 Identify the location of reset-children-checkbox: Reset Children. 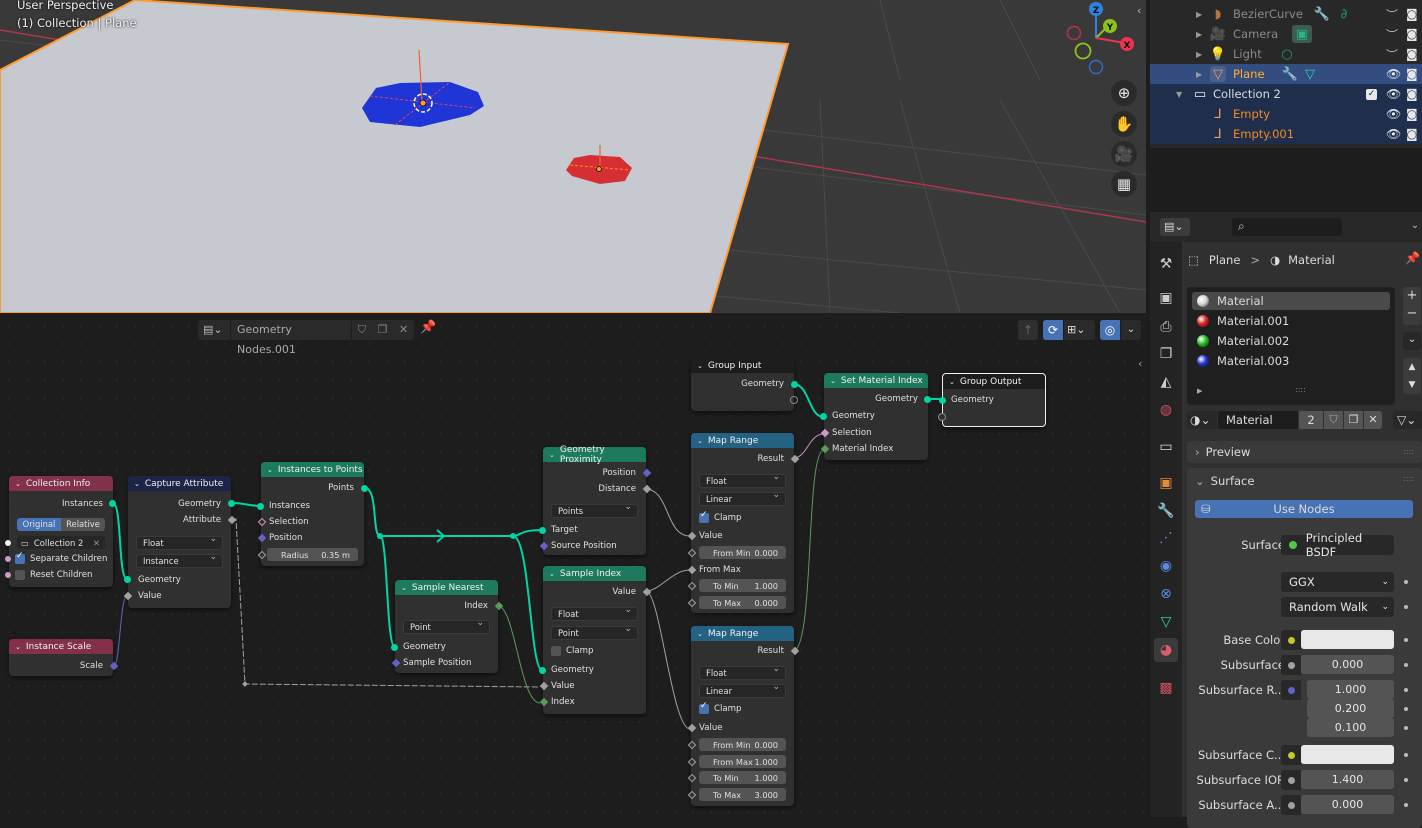
(54, 575).